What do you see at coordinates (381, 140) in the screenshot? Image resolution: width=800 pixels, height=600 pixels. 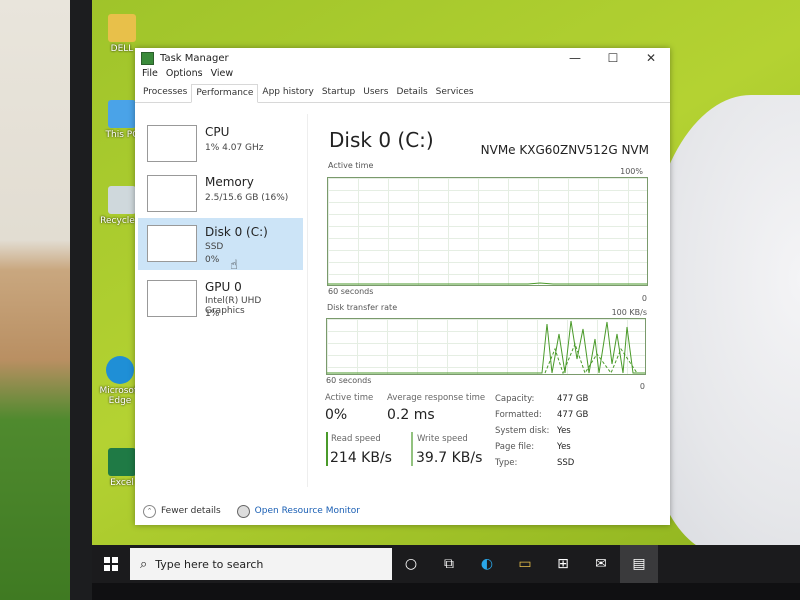 I see `page-title: Disk 0 (C:)` at bounding box center [381, 140].